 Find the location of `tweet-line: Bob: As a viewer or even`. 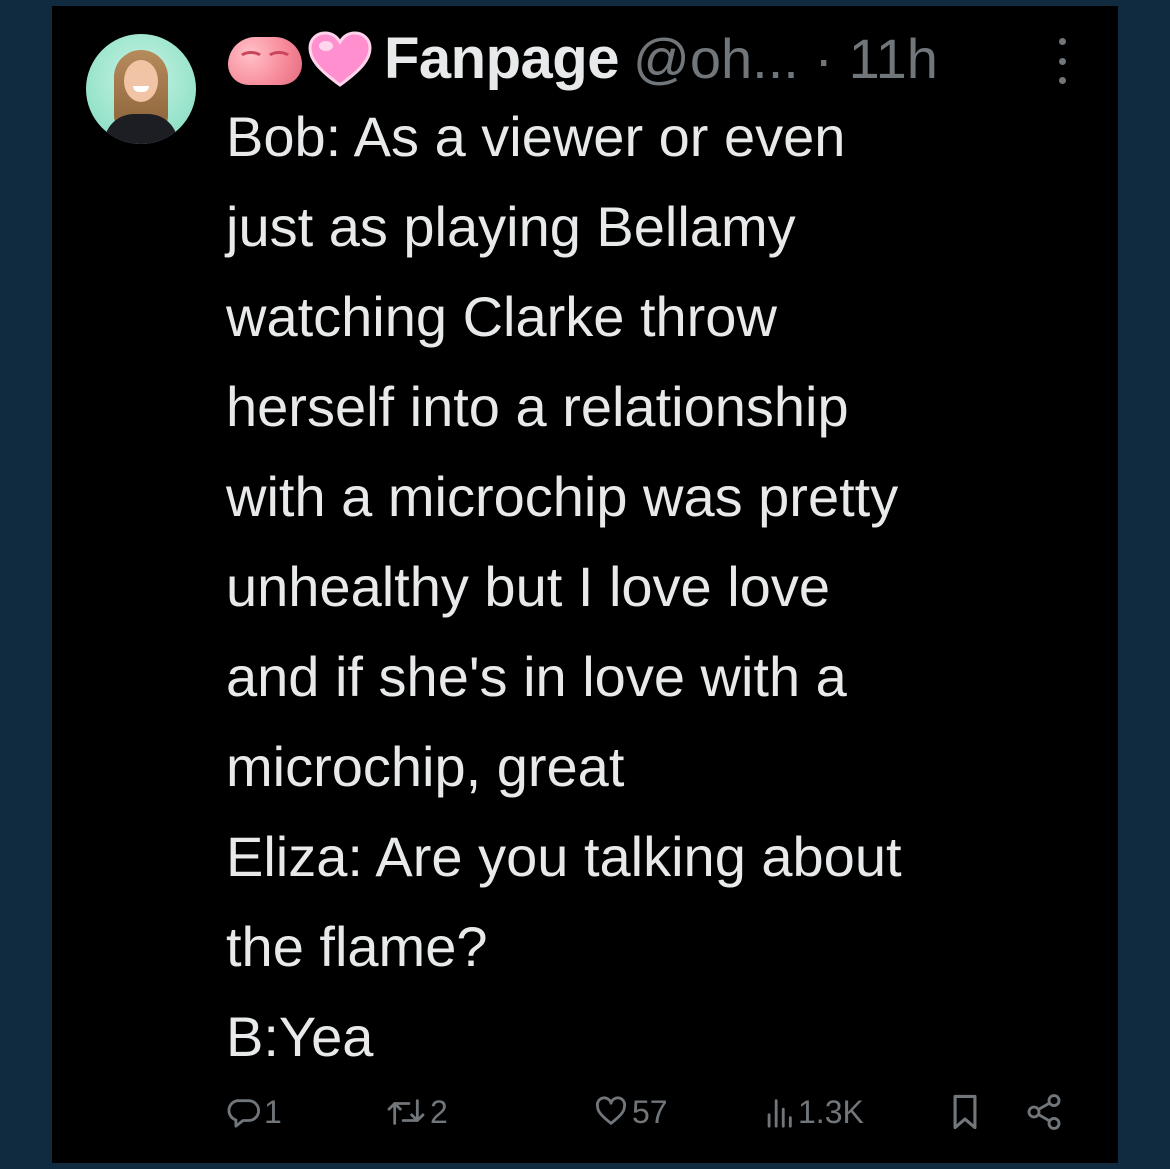

tweet-line: Bob: As a viewer or even is located at coordinates (536, 136).